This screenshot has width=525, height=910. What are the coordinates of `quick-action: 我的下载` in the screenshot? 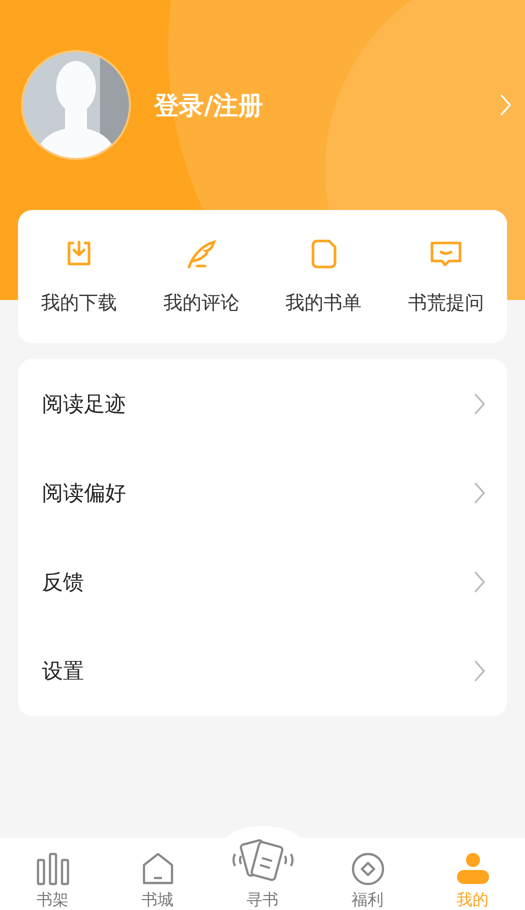 It's located at (79, 277).